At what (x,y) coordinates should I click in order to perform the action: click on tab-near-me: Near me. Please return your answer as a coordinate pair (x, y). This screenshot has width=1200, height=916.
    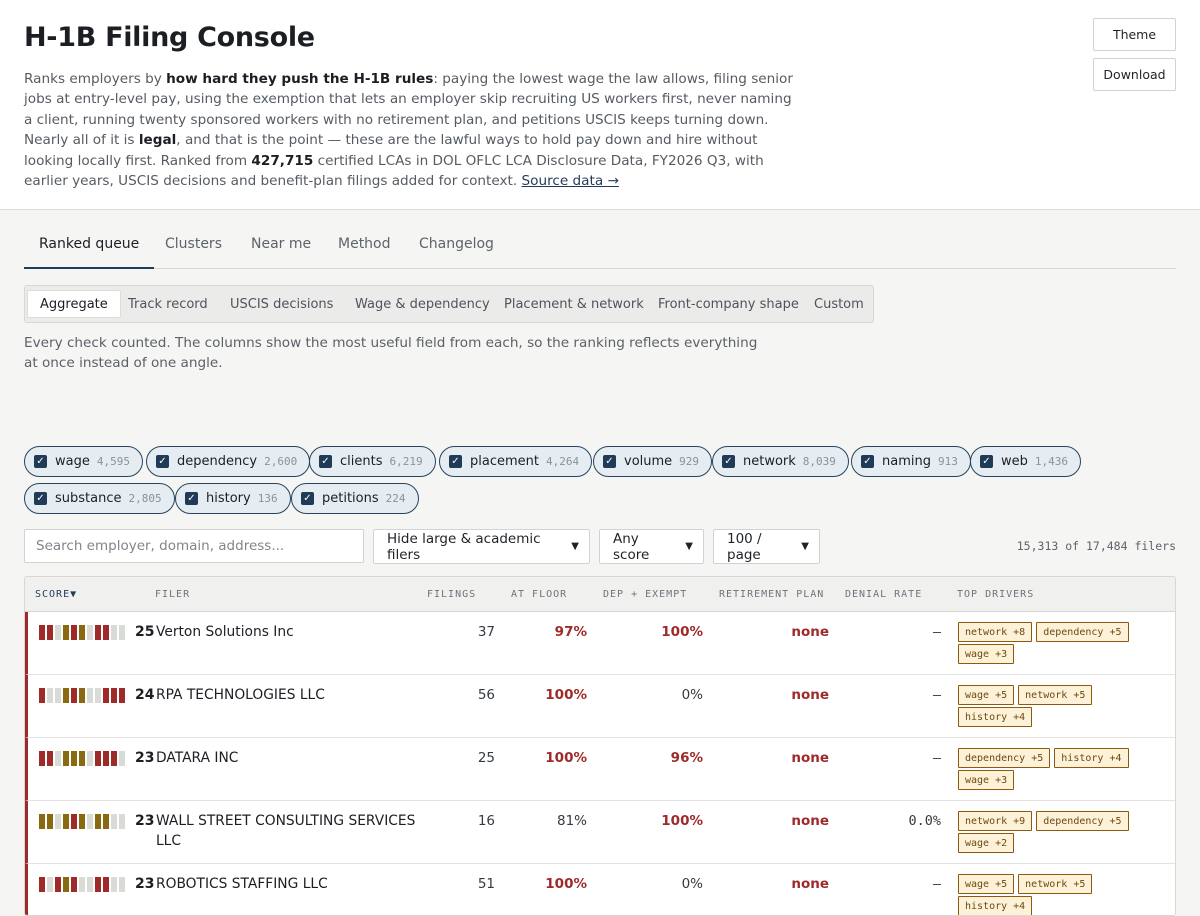
    Looking at the image, I should click on (281, 252).